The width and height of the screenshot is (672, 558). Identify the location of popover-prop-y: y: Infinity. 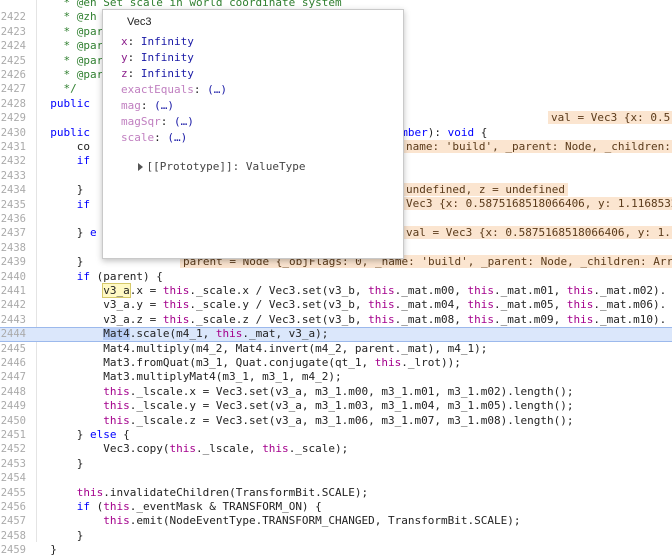
(157, 57).